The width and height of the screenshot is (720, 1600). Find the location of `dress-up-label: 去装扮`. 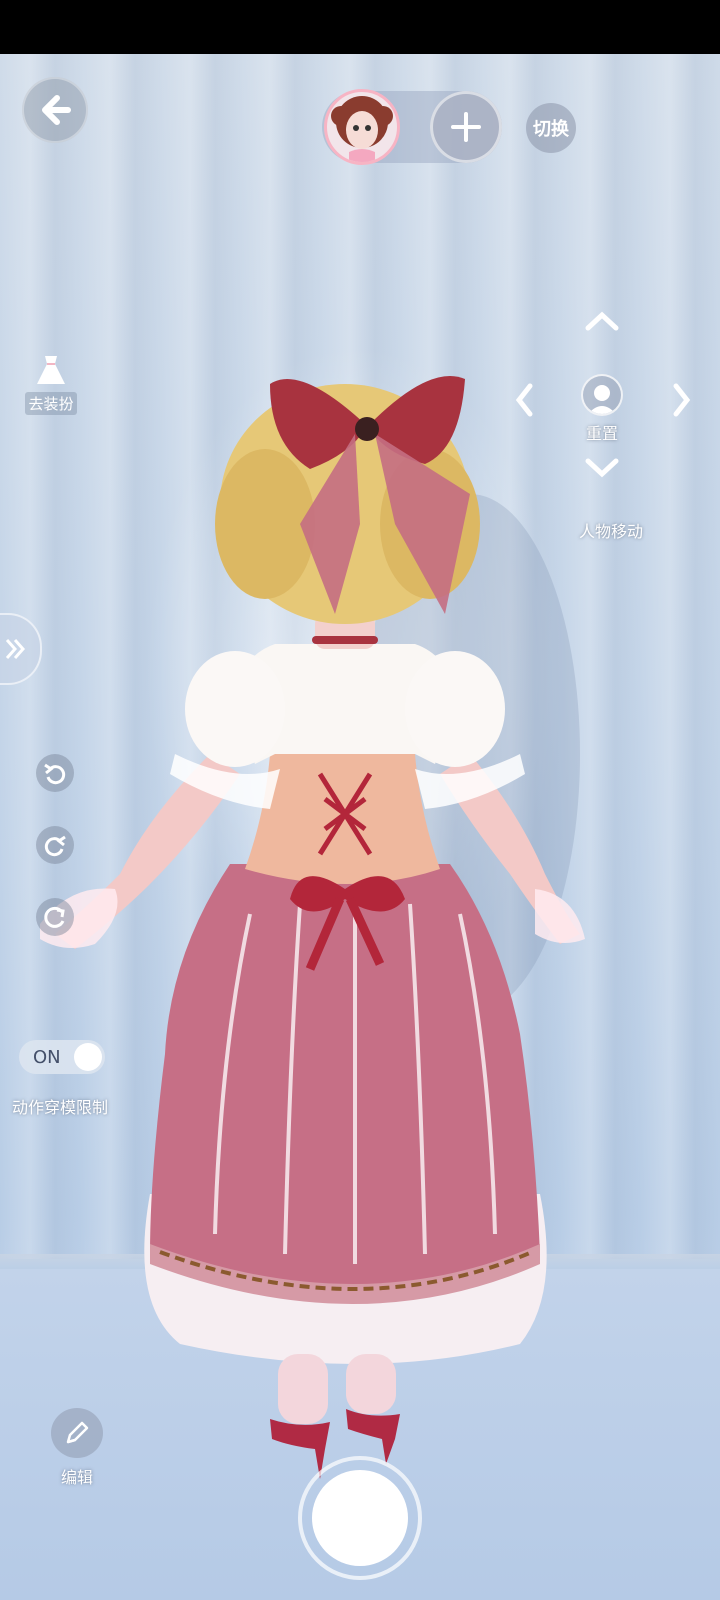

dress-up-label: 去装扮 is located at coordinates (51, 403).